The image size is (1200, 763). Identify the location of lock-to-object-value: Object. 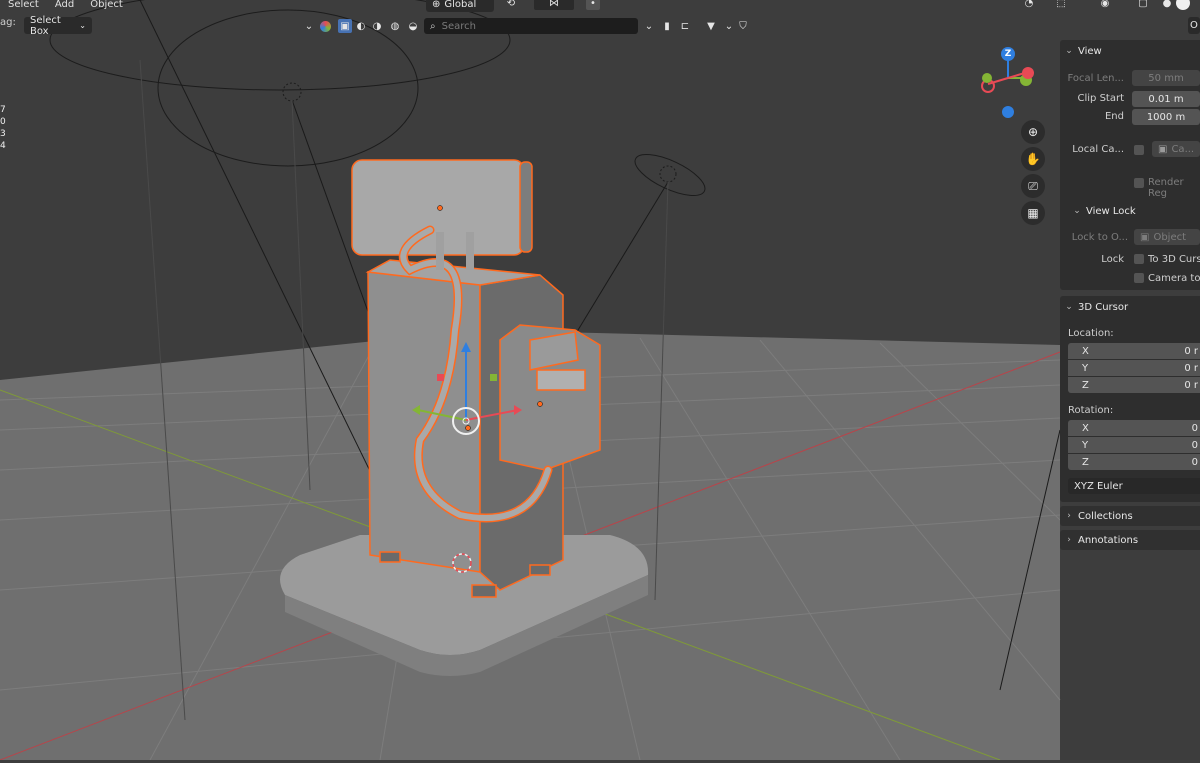
(1170, 237).